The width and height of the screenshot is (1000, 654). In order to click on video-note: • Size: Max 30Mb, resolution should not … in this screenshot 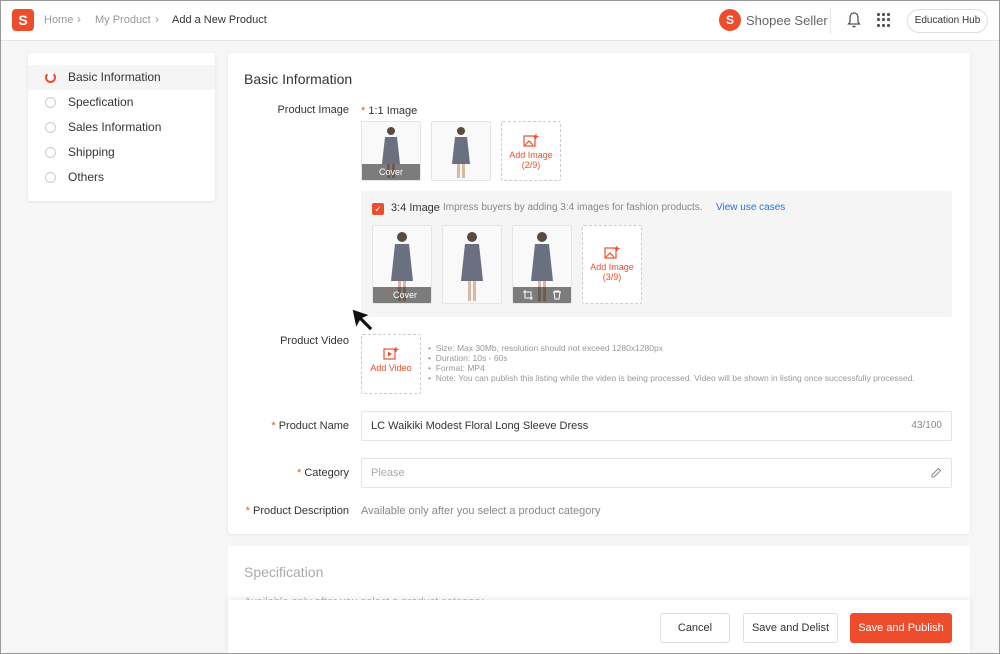, I will do `click(545, 348)`.